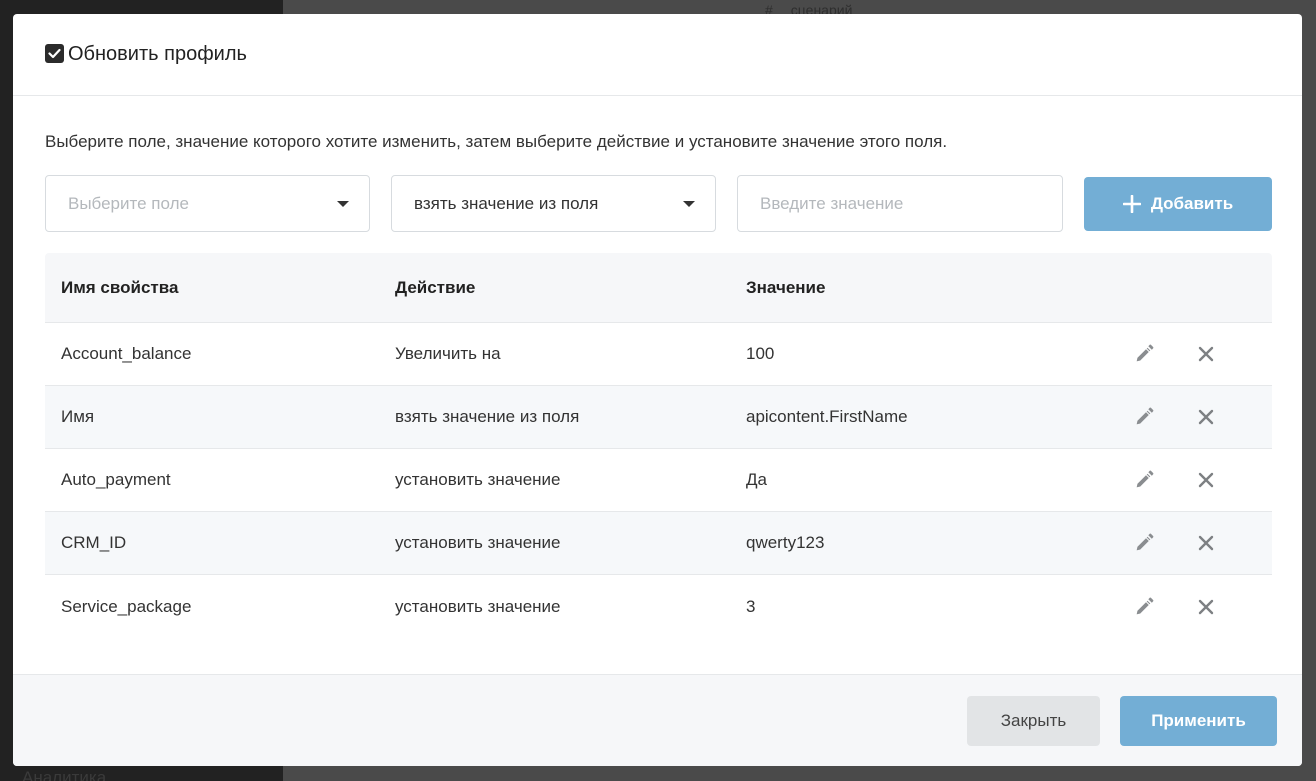  What do you see at coordinates (658, 480) in the screenshot?
I see `table-row: Auto_payment установить значение Да` at bounding box center [658, 480].